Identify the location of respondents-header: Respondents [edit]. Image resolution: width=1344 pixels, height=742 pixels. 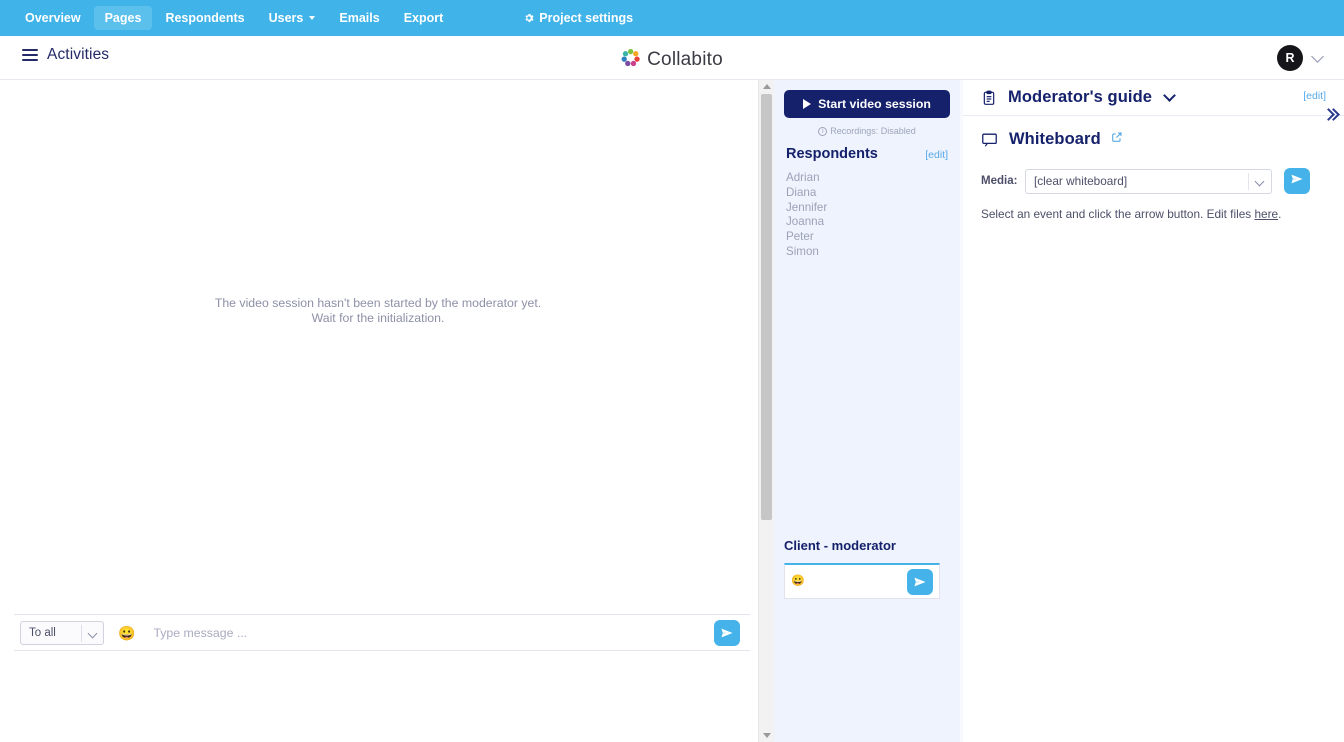
(867, 154).